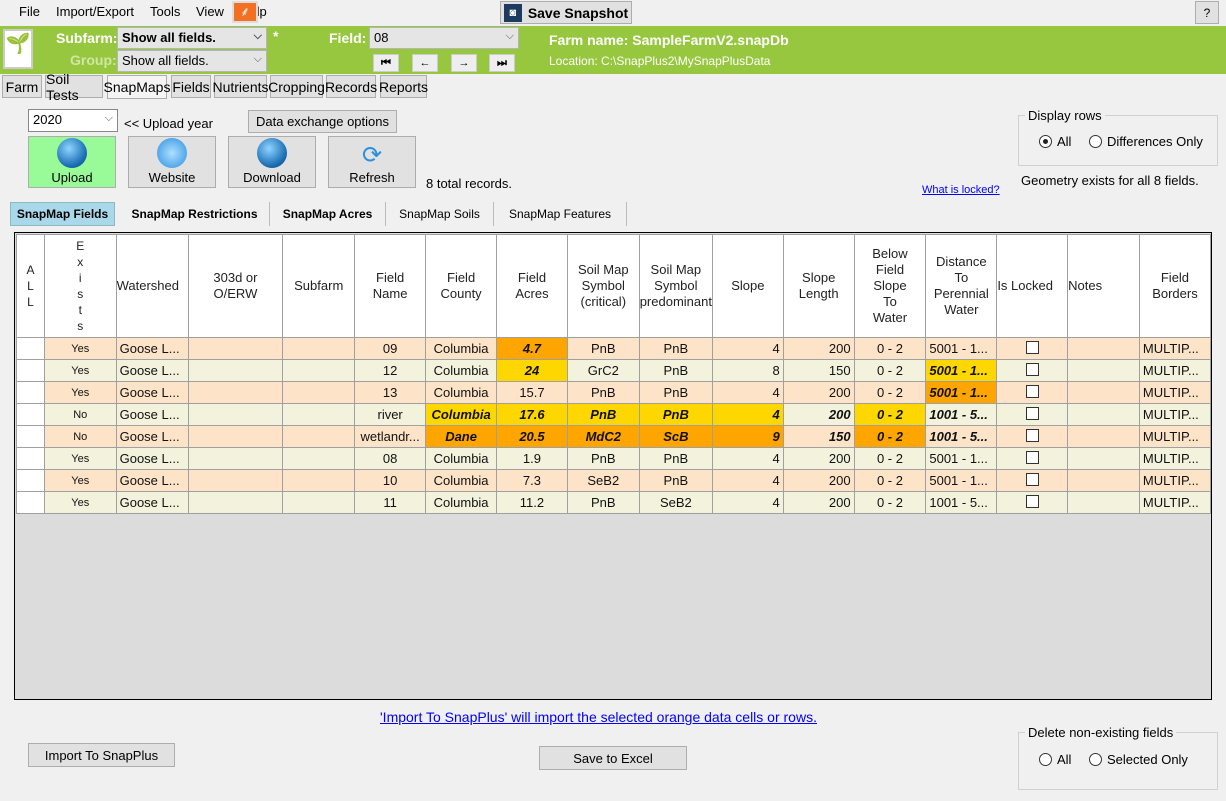 This screenshot has height=801, width=1226. What do you see at coordinates (80, 436) in the screenshot?
I see `cell-exists: No` at bounding box center [80, 436].